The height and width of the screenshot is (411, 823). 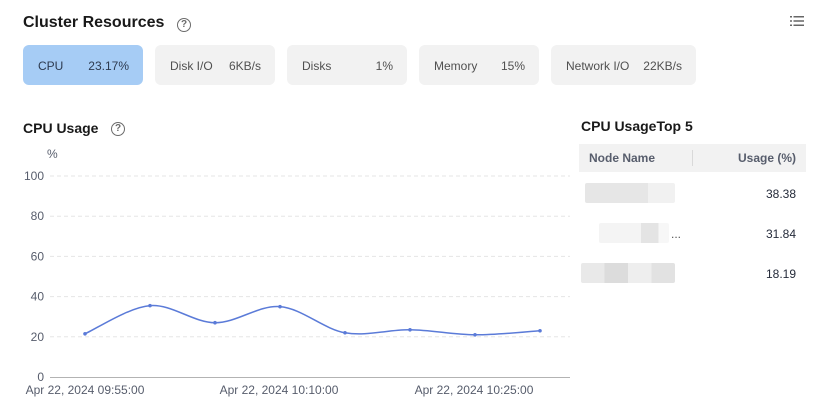 What do you see at coordinates (38, 337) in the screenshot?
I see `y-tick-label: 20` at bounding box center [38, 337].